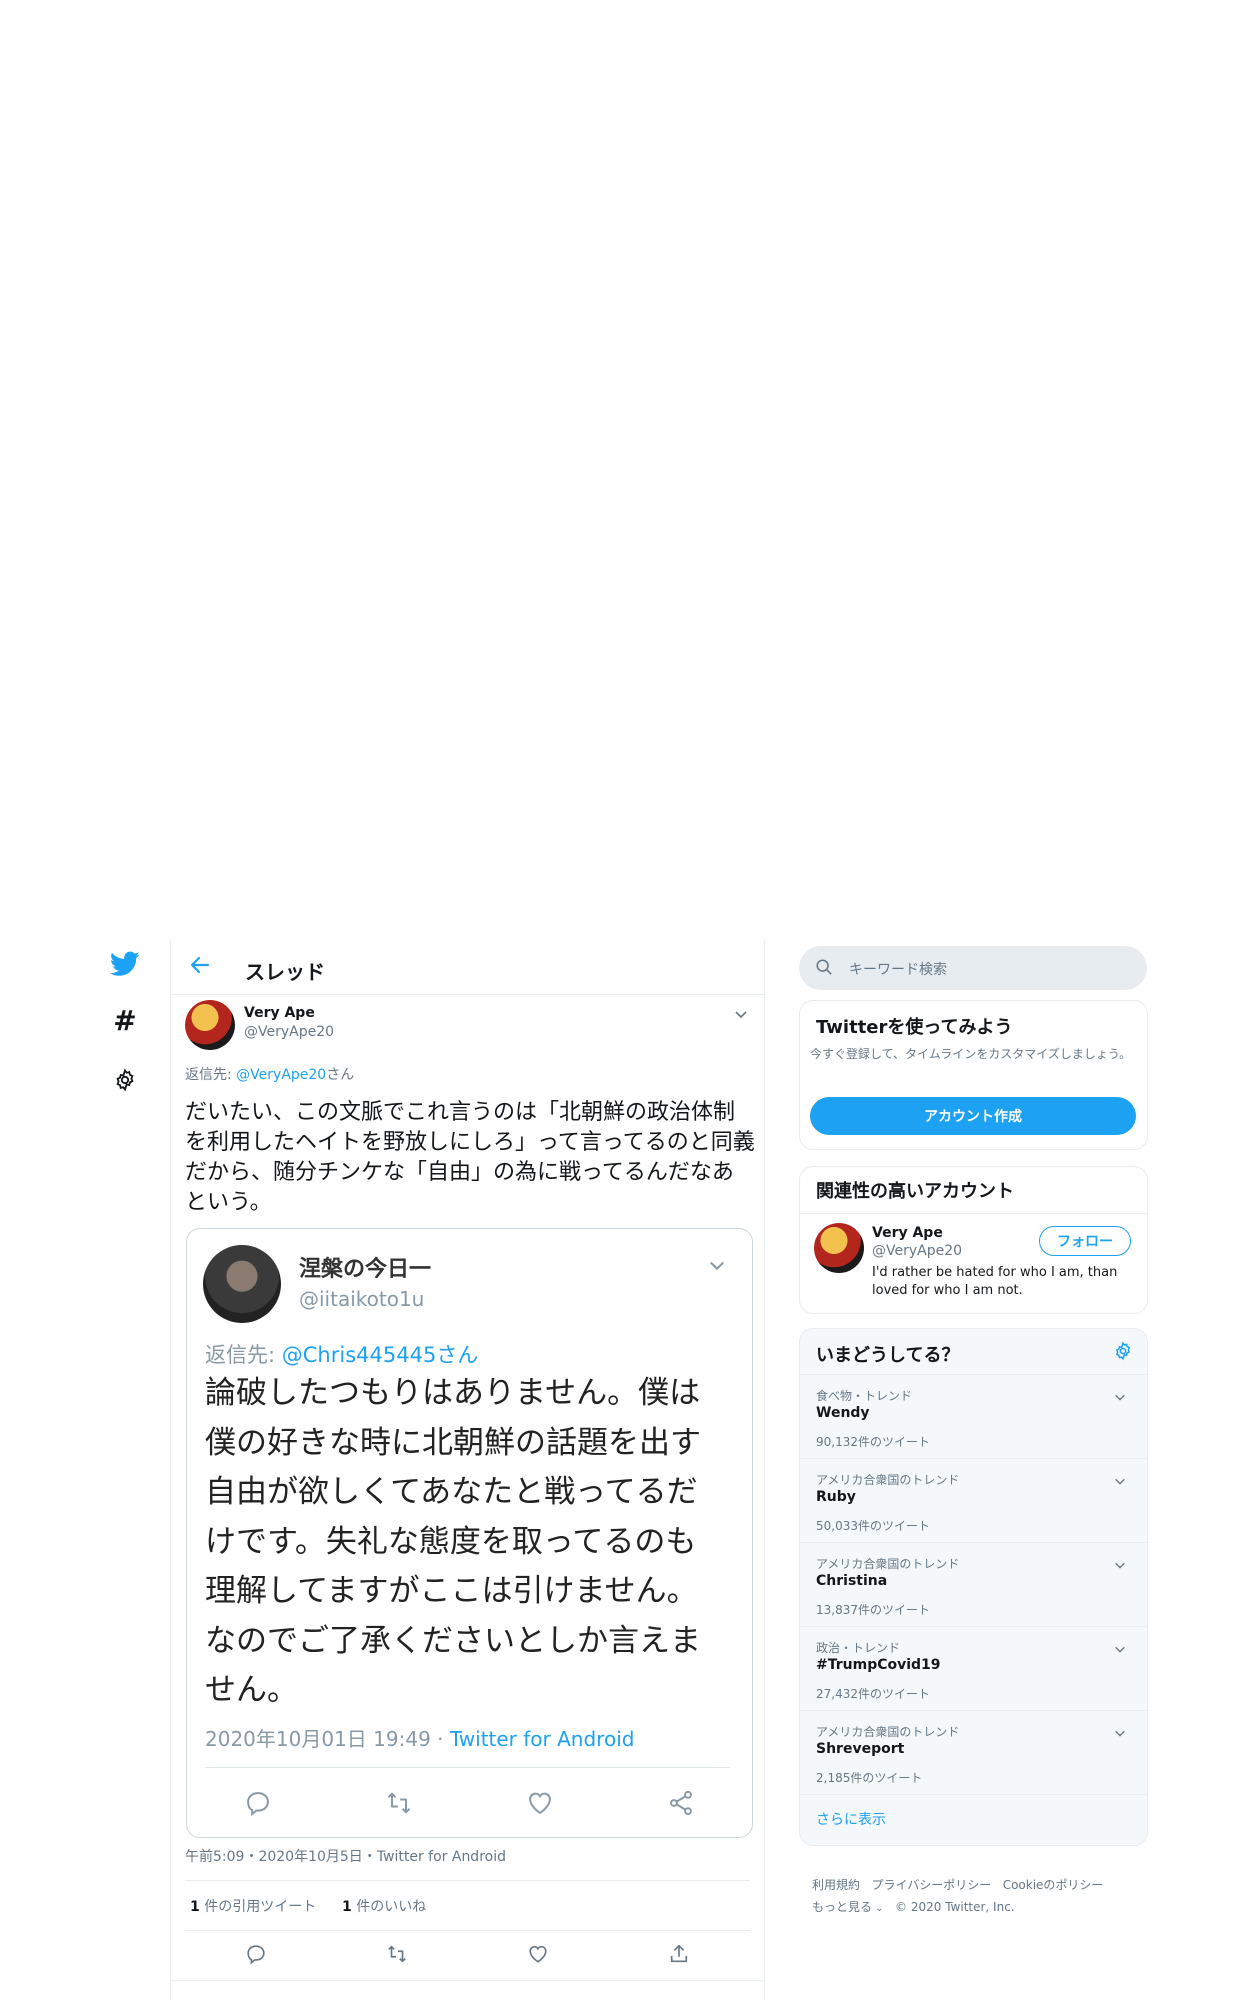  I want to click on reply-to-line: 返信先: @VeryApe20さん, so click(269, 1074).